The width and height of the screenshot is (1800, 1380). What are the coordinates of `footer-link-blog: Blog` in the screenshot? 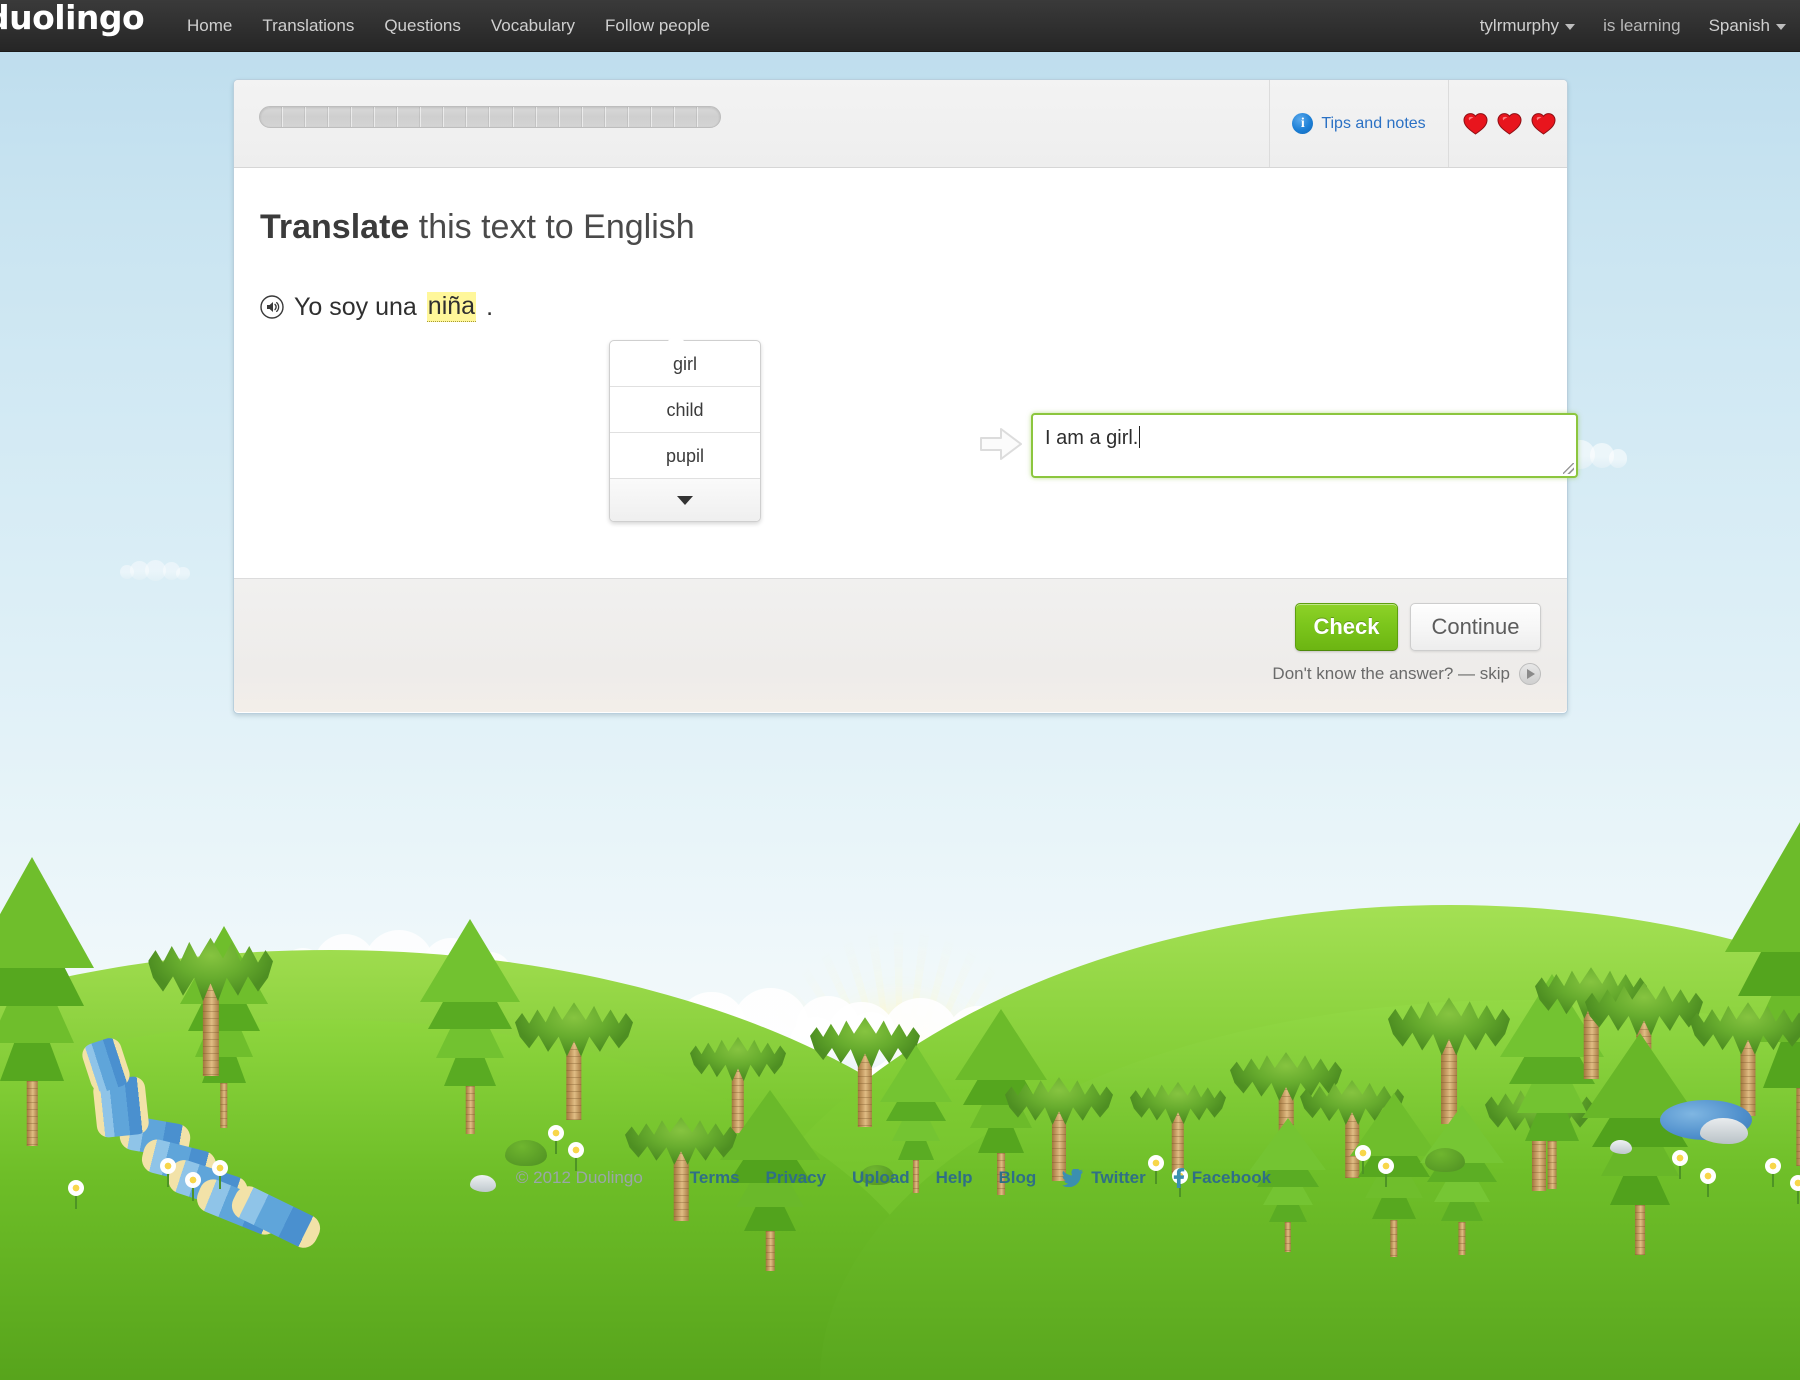 It's located at (1018, 1178).